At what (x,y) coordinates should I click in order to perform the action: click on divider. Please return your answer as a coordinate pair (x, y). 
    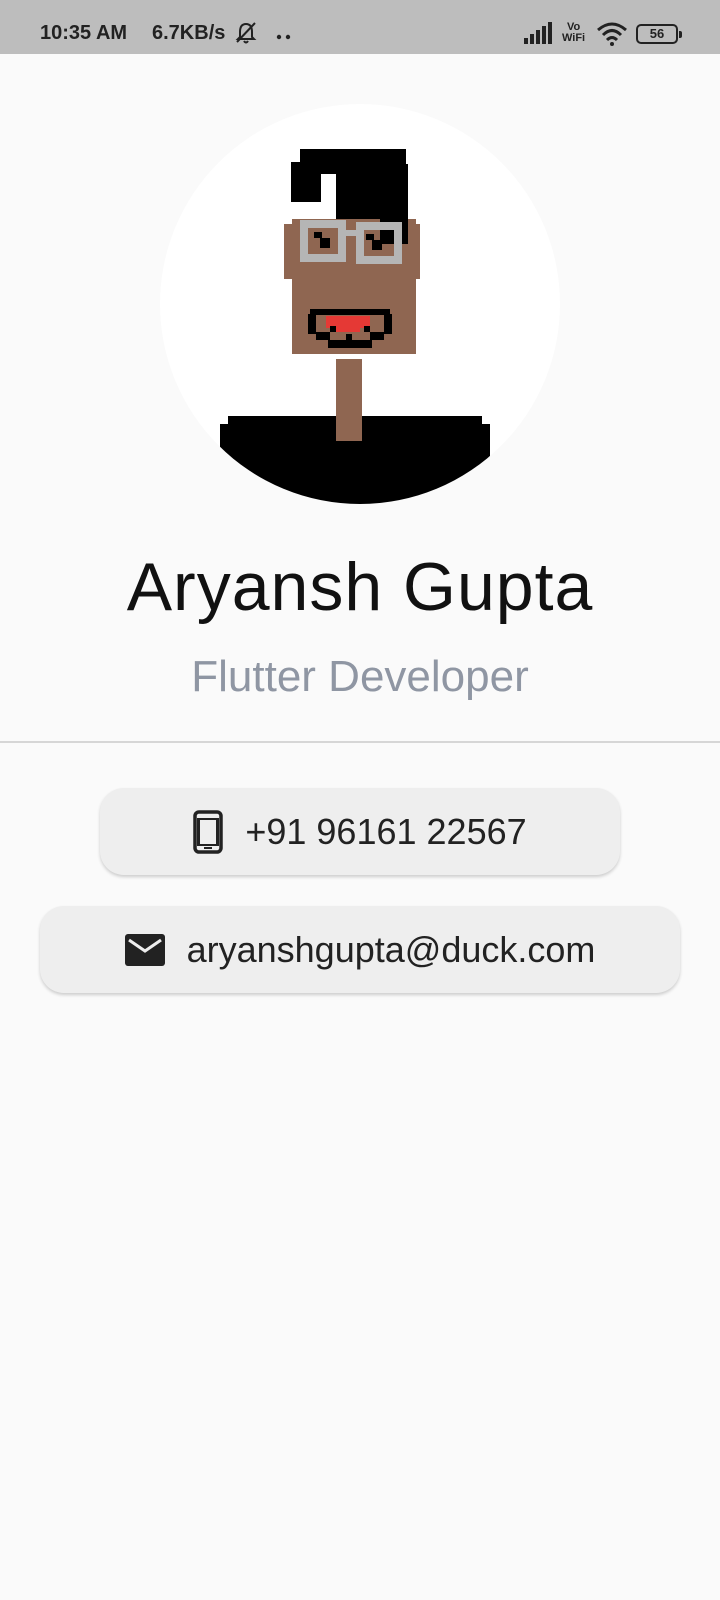
    Looking at the image, I should click on (360, 742).